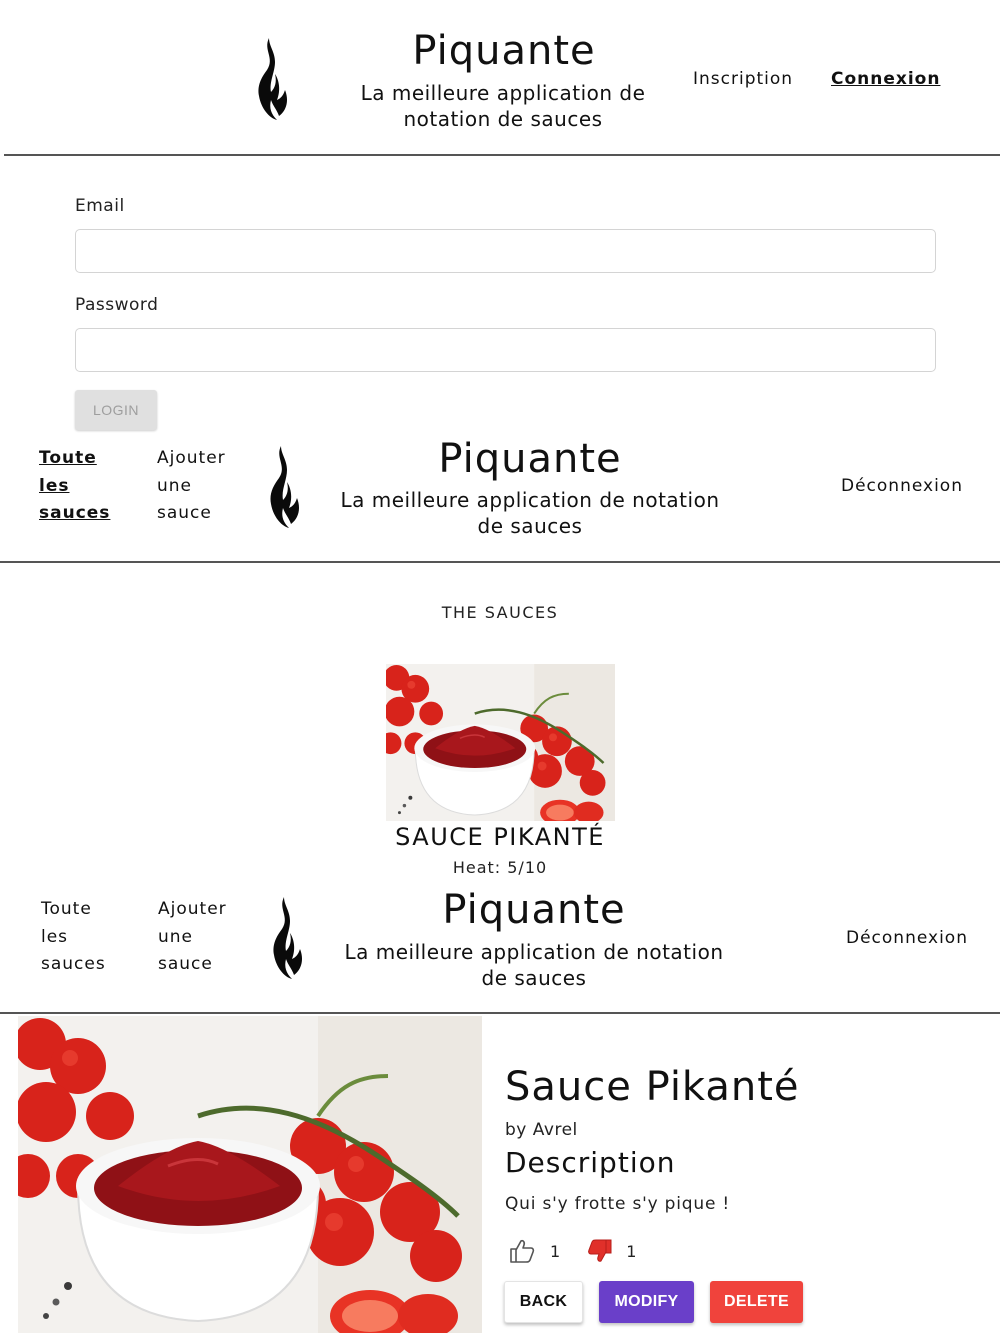 The image size is (1000, 1333). Describe the element at coordinates (500, 837) in the screenshot. I see `sauce-card-name: SAUCE PIKANTÉ` at that location.